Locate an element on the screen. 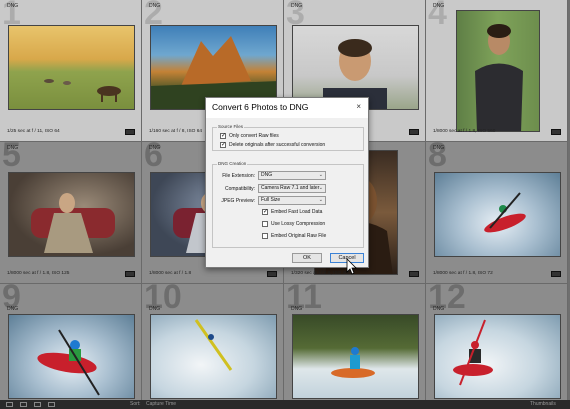 The height and width of the screenshot is (409, 570). embed-raw-checkbox: Embed Original Raw File is located at coordinates (294, 236).